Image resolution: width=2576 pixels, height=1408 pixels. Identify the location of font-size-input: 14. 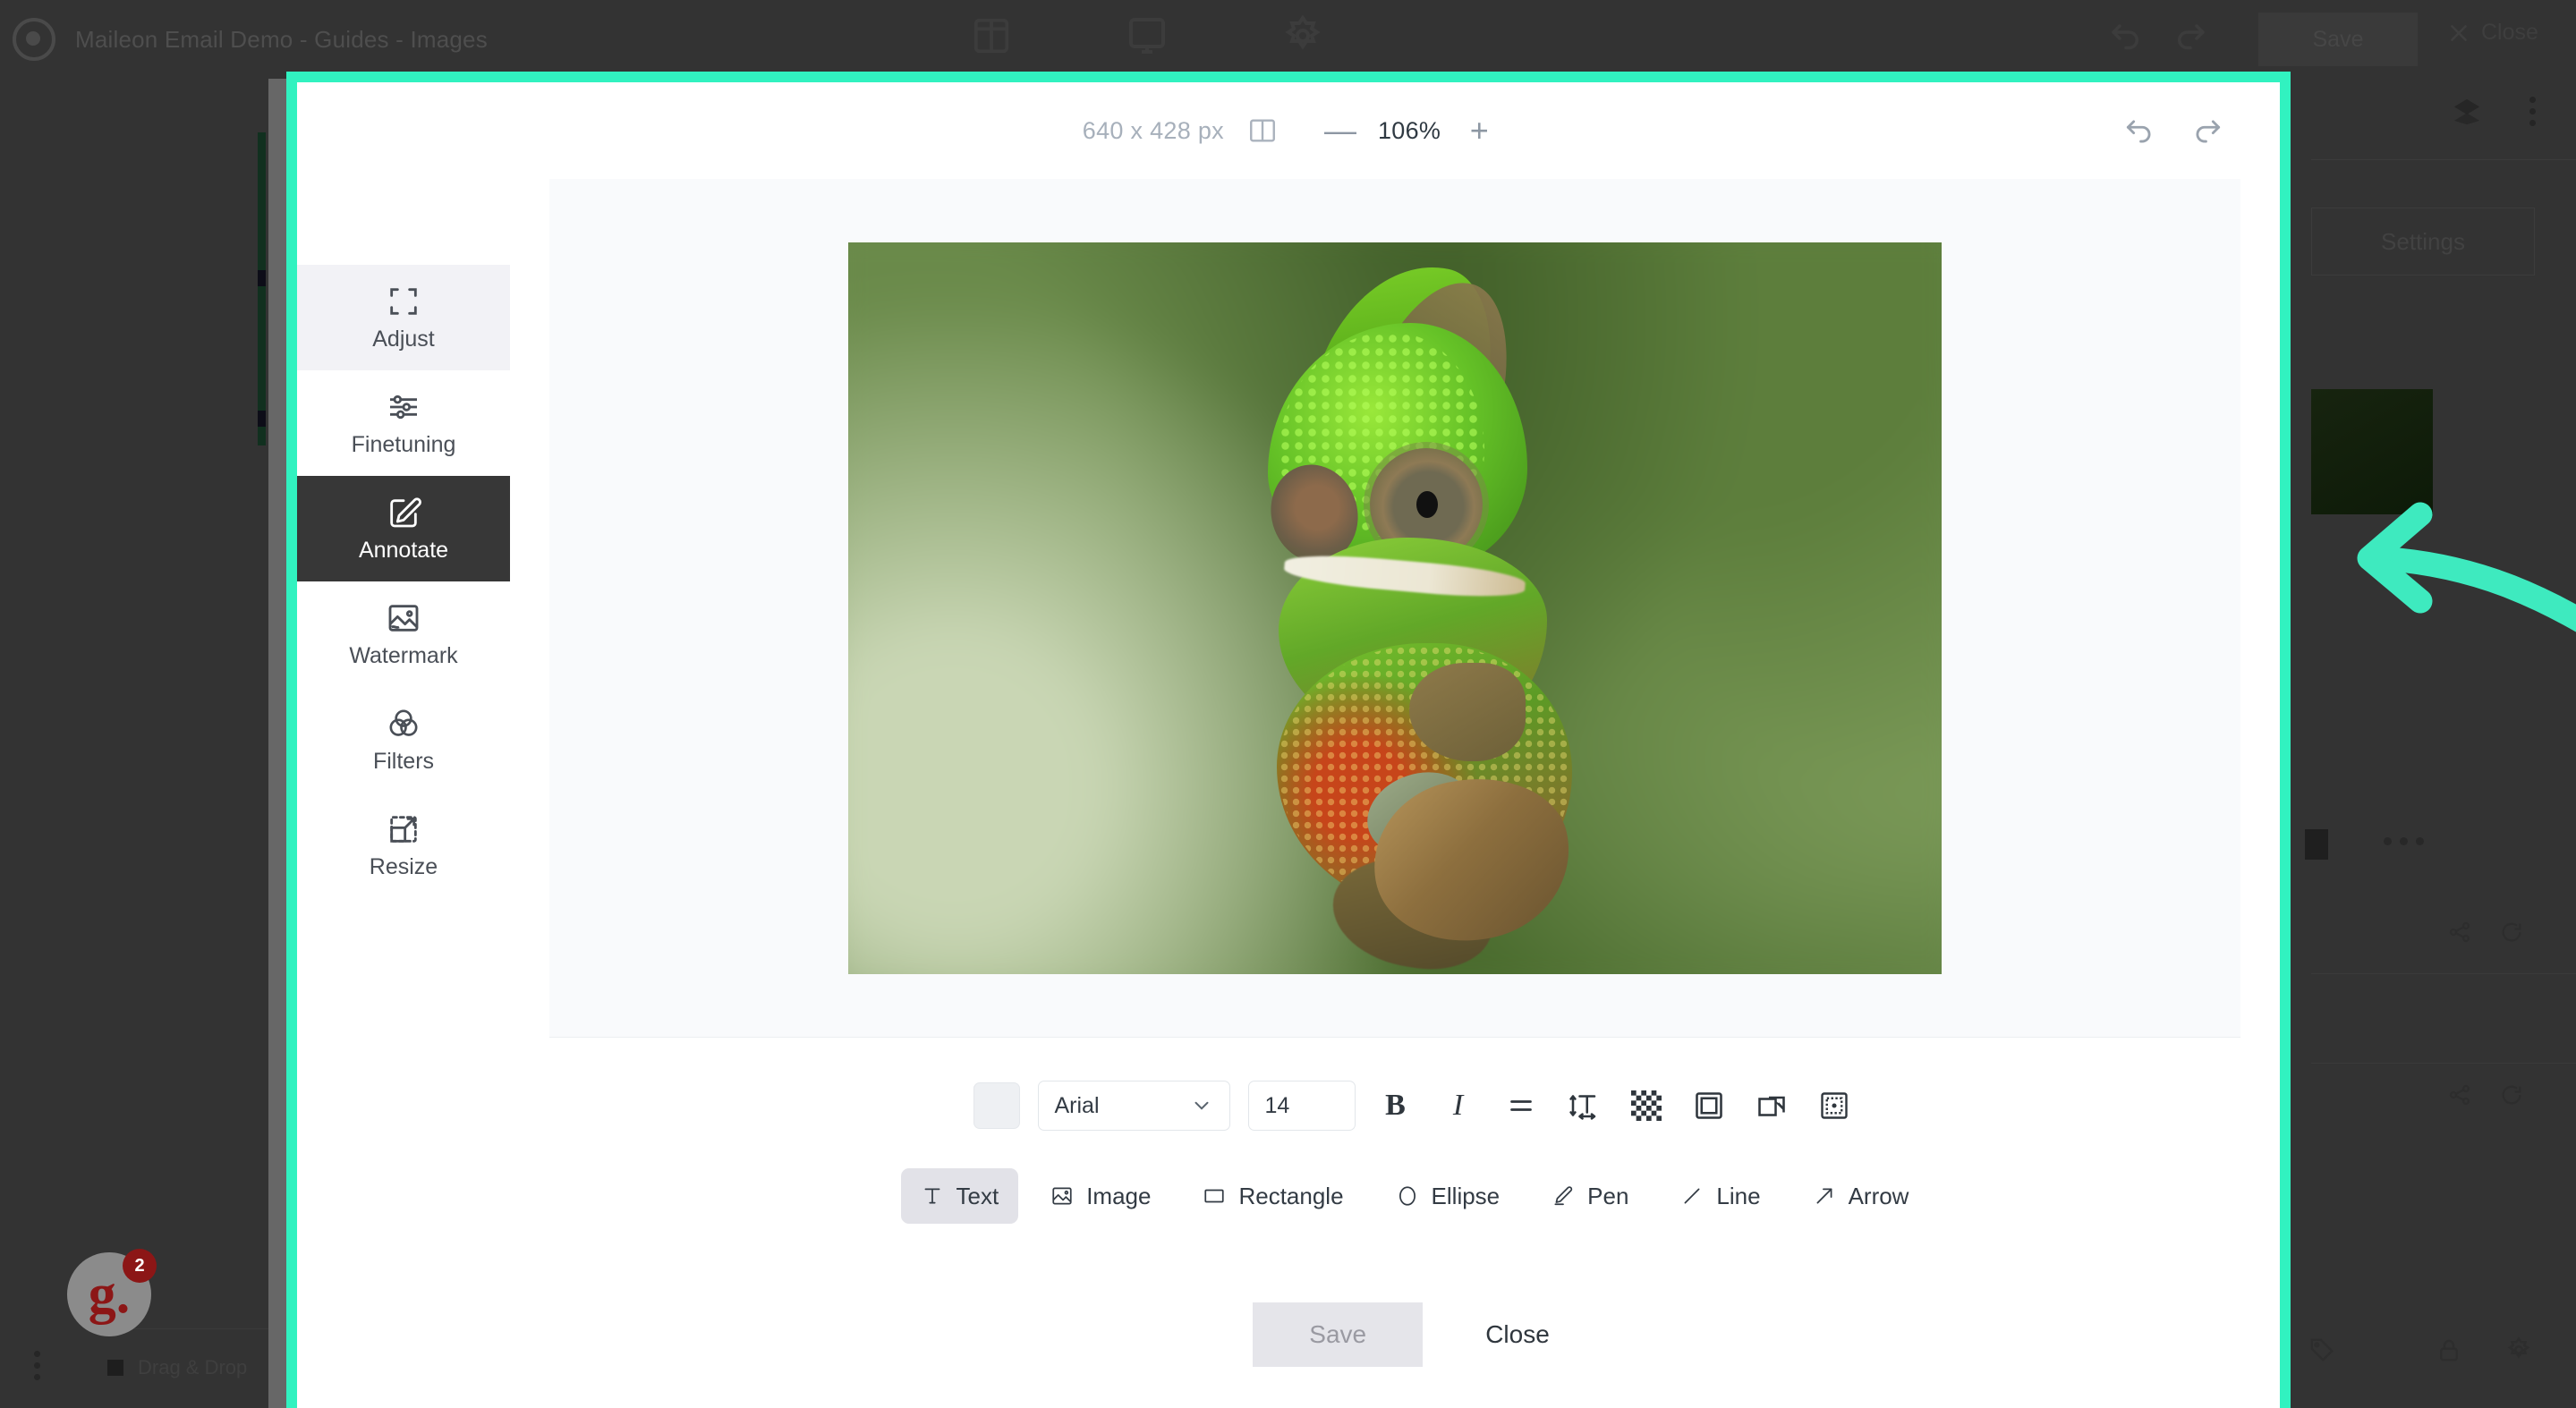
(1301, 1106).